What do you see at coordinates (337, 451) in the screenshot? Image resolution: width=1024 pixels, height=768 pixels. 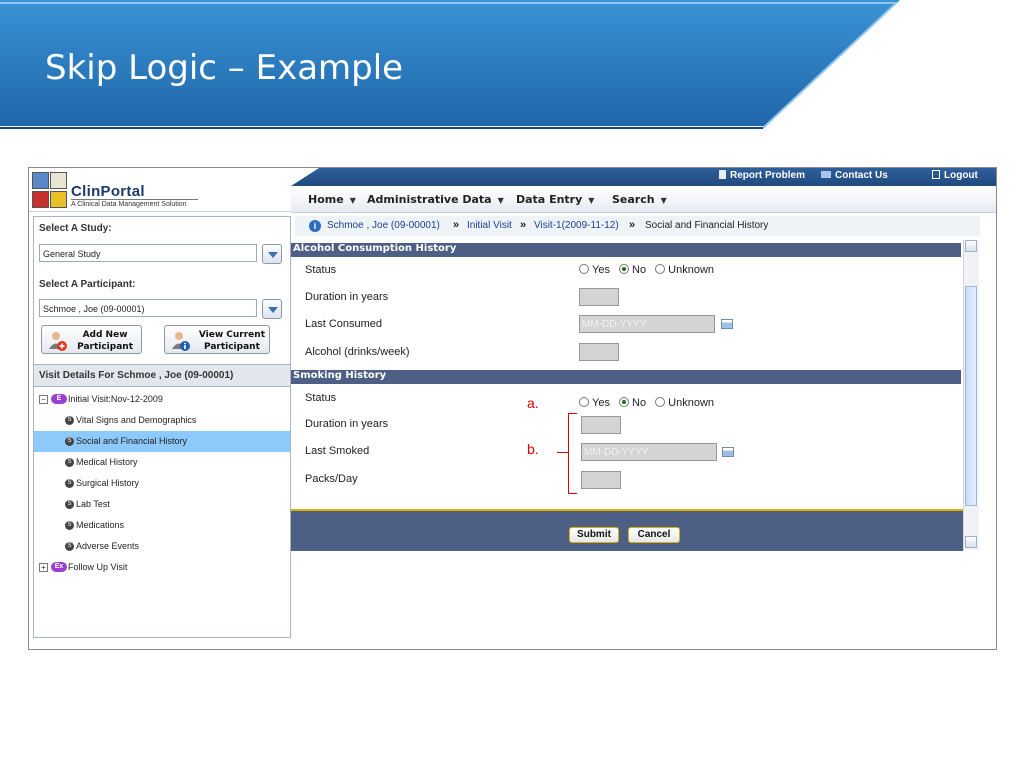 I see `last-smoked-label: Last Smoked` at bounding box center [337, 451].